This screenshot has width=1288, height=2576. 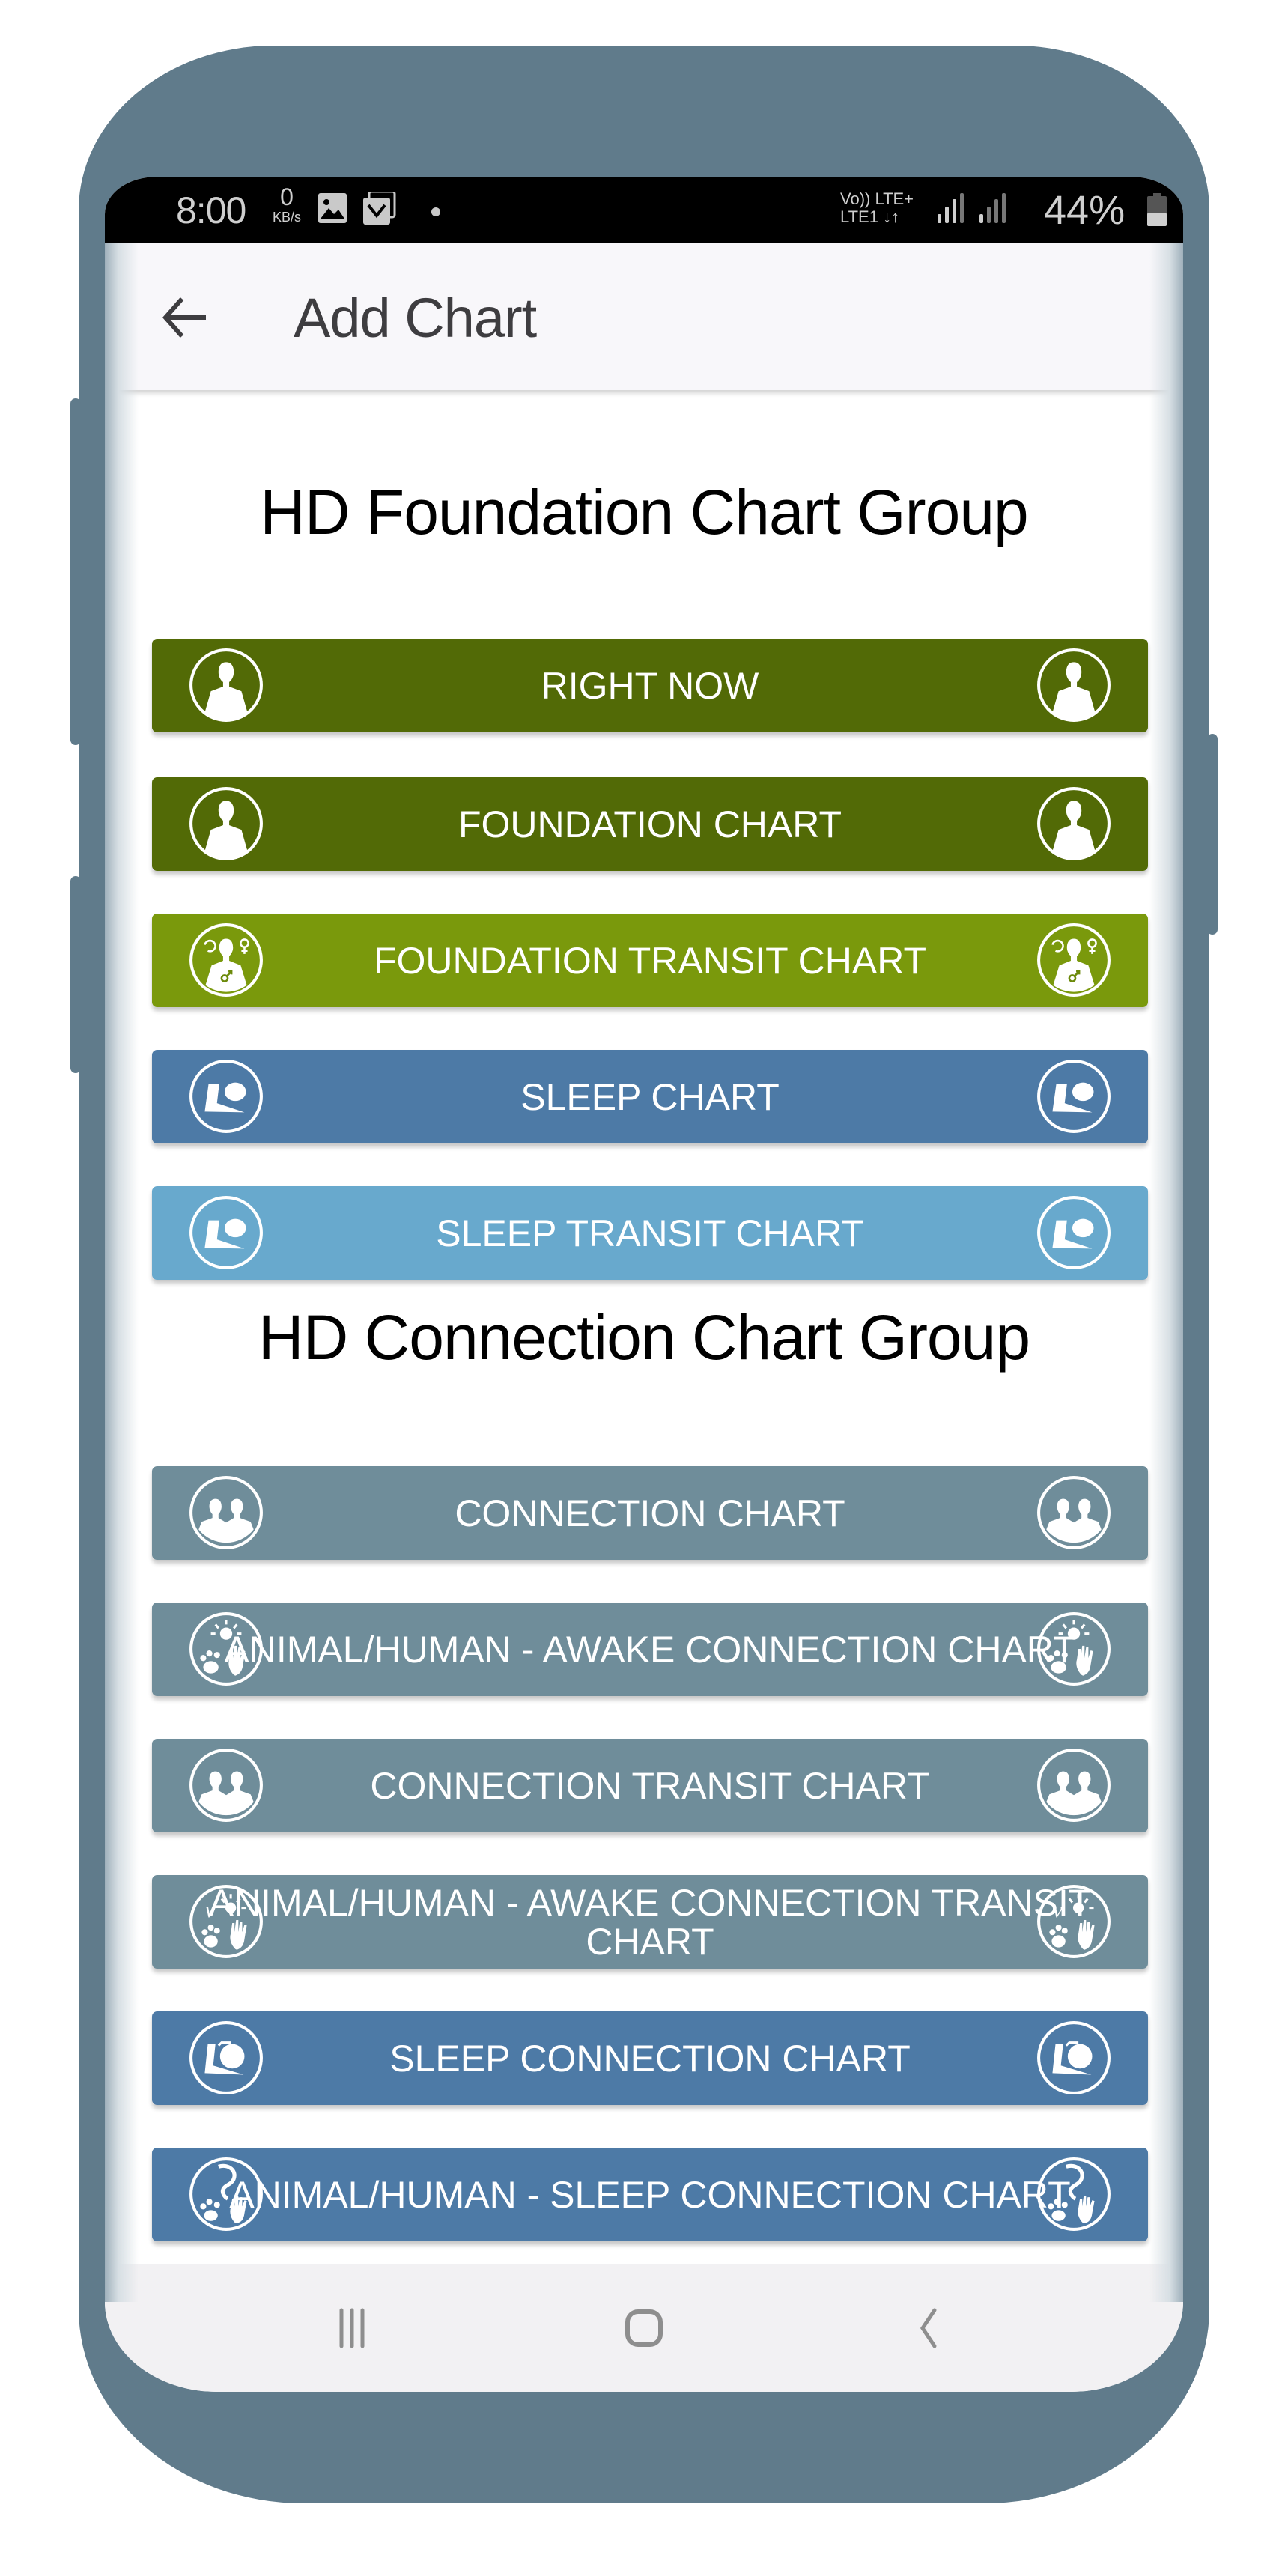 I want to click on network-speed: 0 KB/s, so click(x=287, y=204).